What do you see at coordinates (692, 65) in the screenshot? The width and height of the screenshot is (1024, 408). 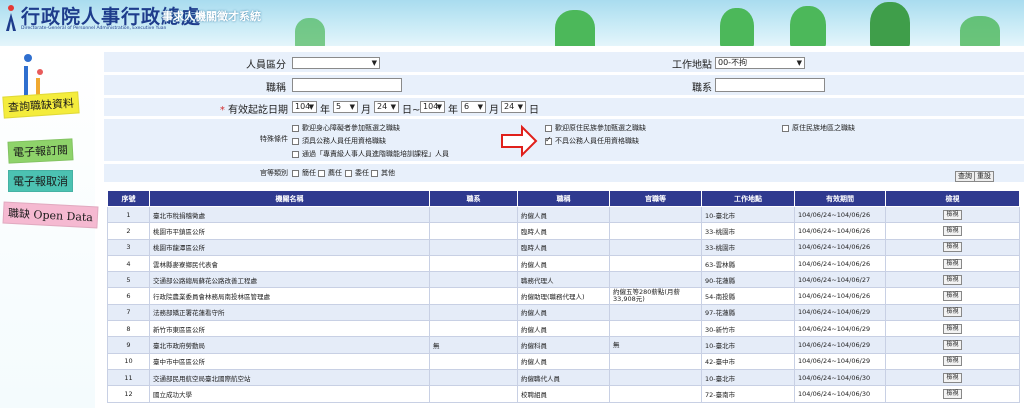 I see `work-location-label: 工作地點` at bounding box center [692, 65].